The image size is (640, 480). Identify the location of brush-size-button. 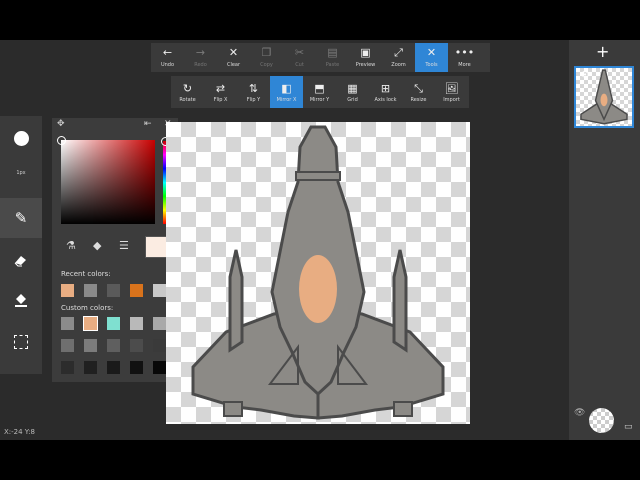
(21, 138).